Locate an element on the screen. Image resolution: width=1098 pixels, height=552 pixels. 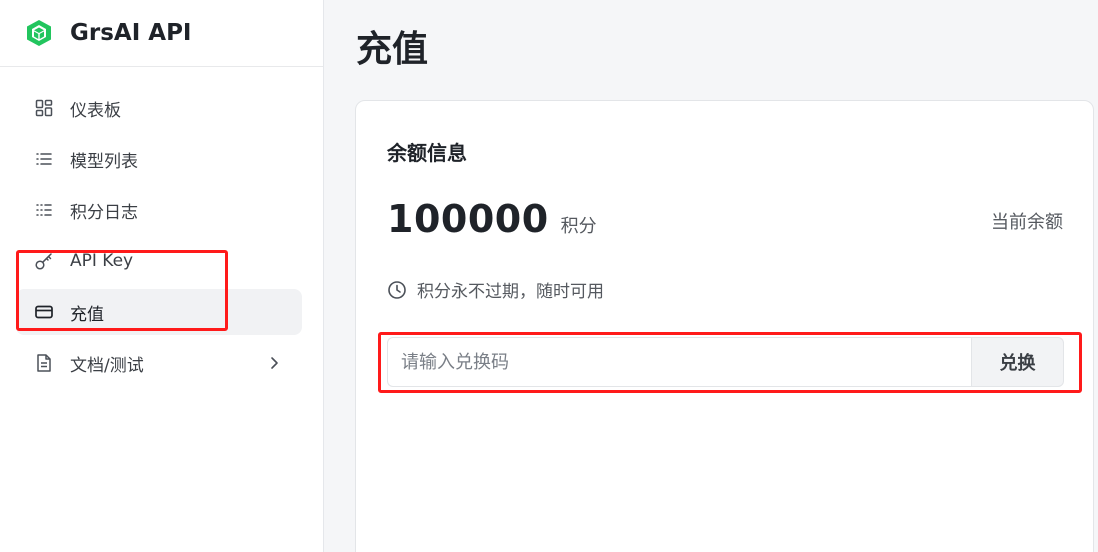
credit-note-text: 积分永不过期，随时可用 is located at coordinates (510, 292).